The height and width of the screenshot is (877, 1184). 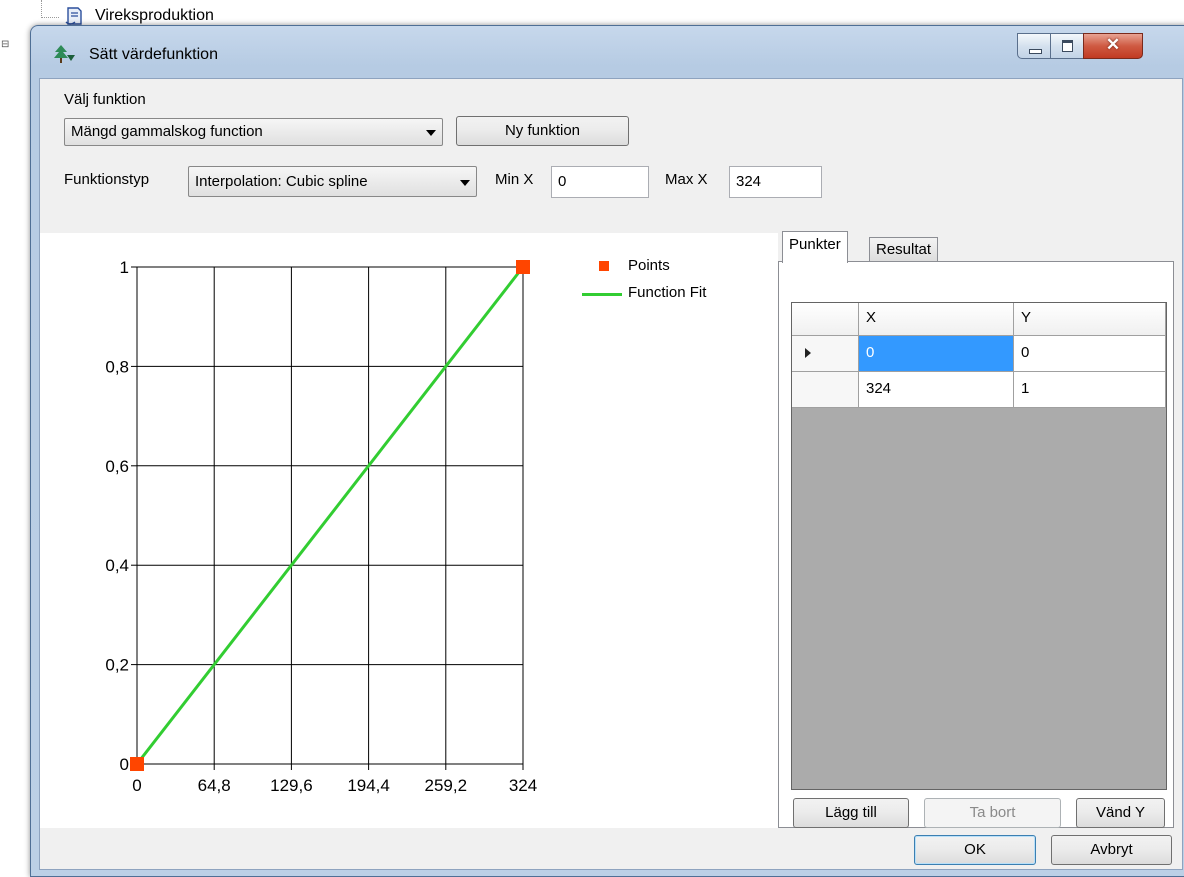 I want to click on x-tick-label: 259,2, so click(x=446, y=785).